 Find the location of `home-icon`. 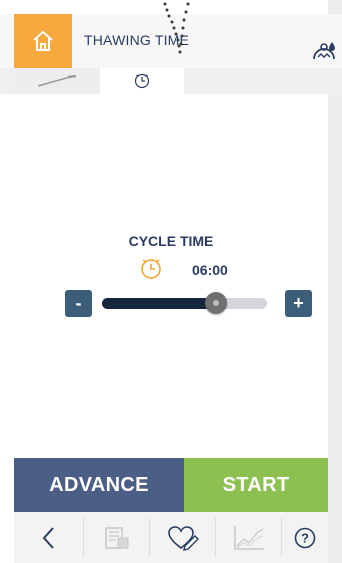

home-icon is located at coordinates (43, 40).